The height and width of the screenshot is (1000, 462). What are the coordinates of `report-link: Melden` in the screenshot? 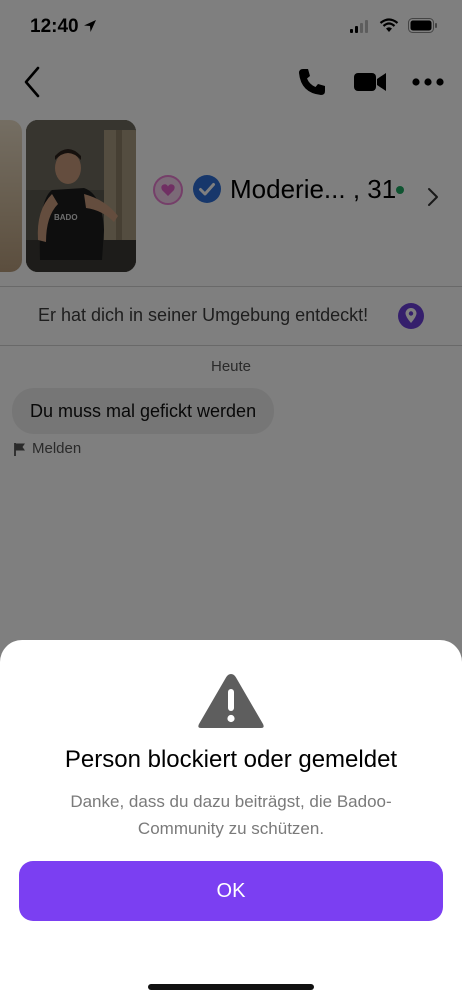 It's located at (46, 448).